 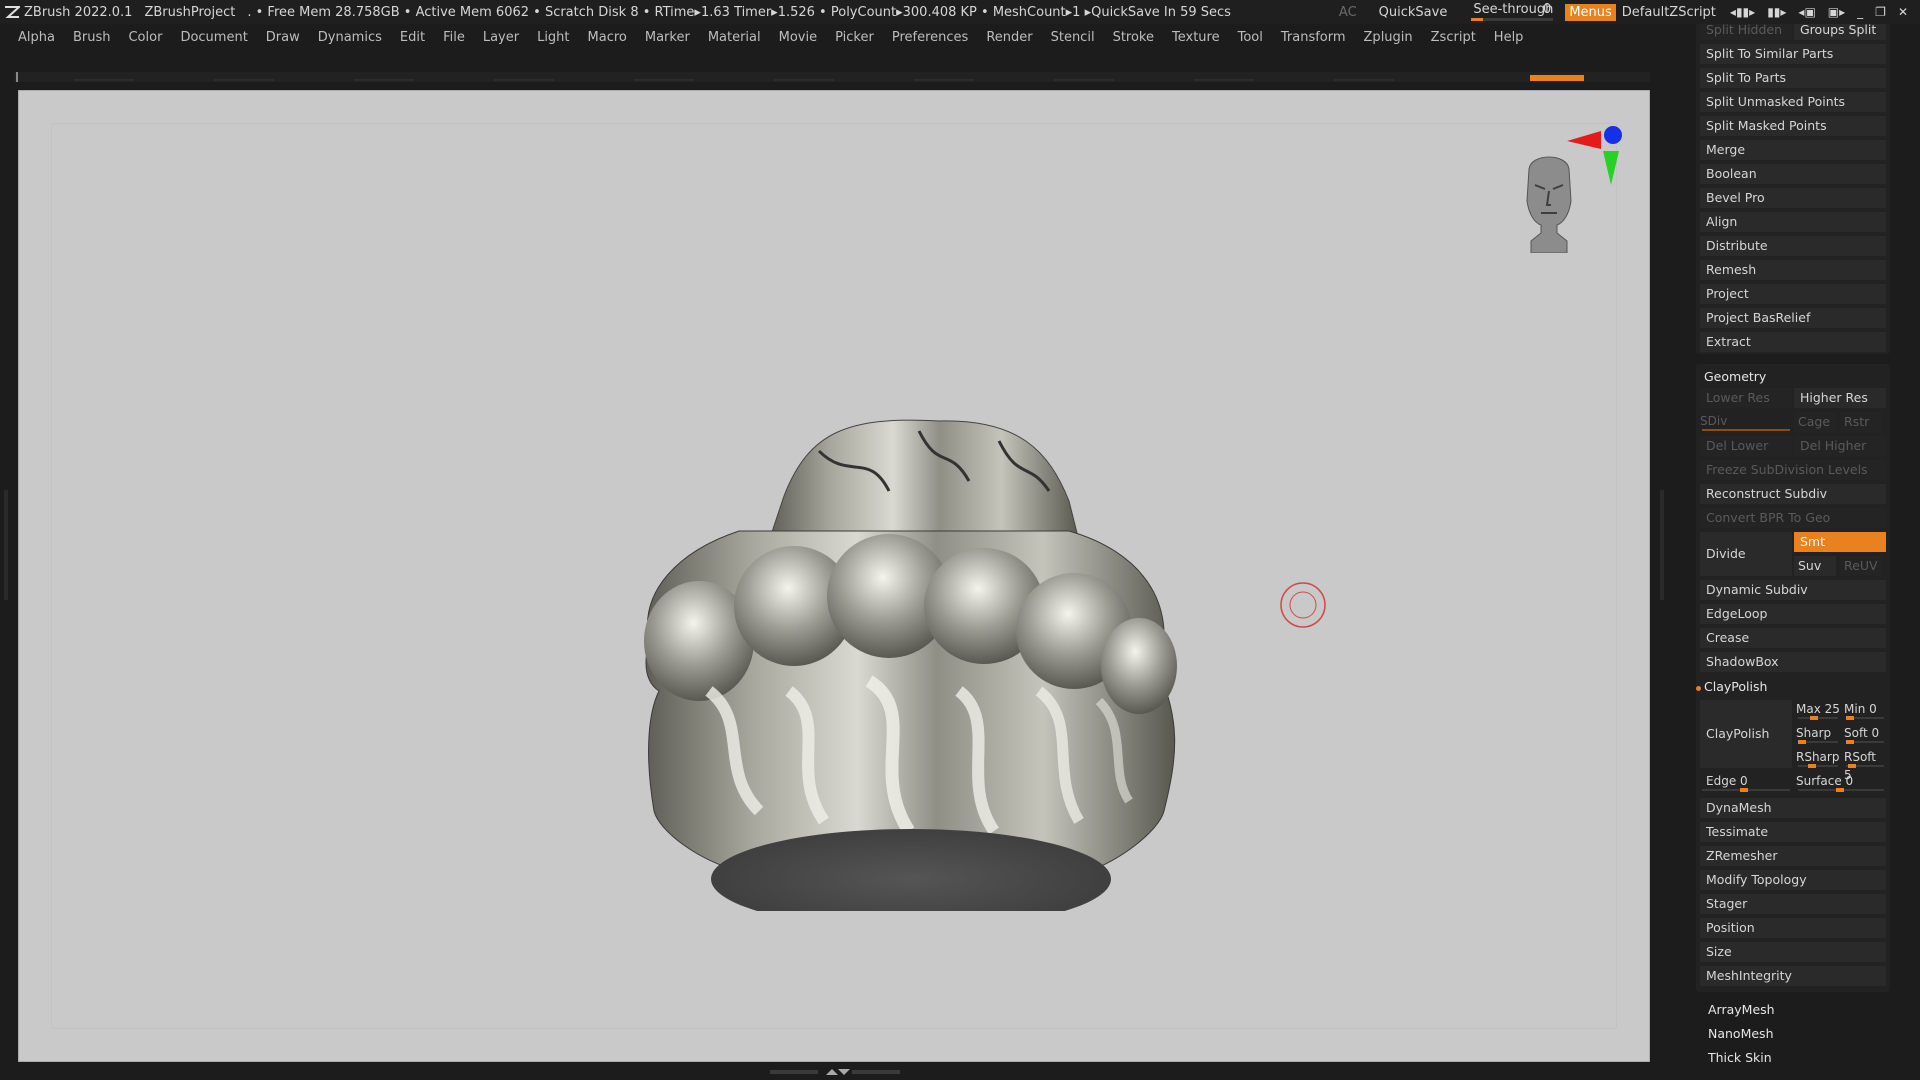 I want to click on higher-res-button: Higher Res, so click(x=1840, y=398).